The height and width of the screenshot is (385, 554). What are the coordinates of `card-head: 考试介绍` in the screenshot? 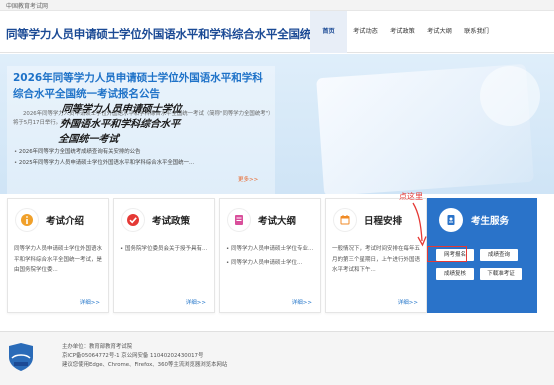 It's located at (58, 219).